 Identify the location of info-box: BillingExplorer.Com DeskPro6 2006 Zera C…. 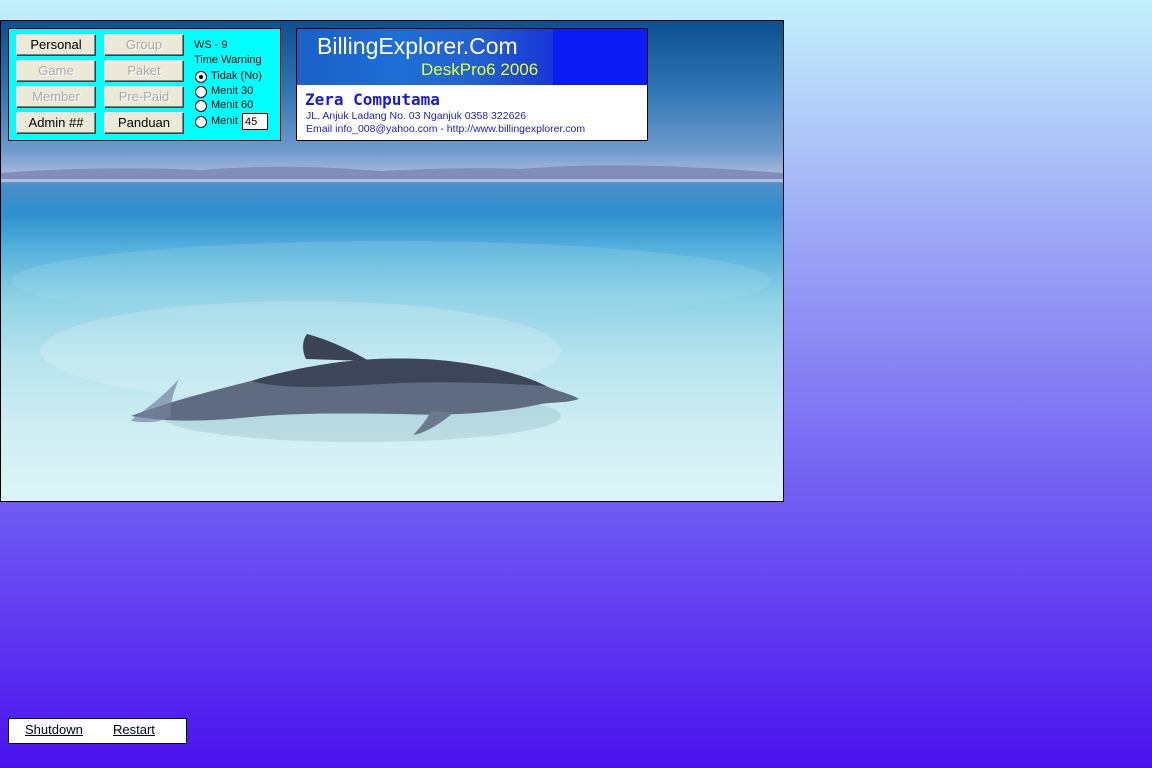
(472, 84).